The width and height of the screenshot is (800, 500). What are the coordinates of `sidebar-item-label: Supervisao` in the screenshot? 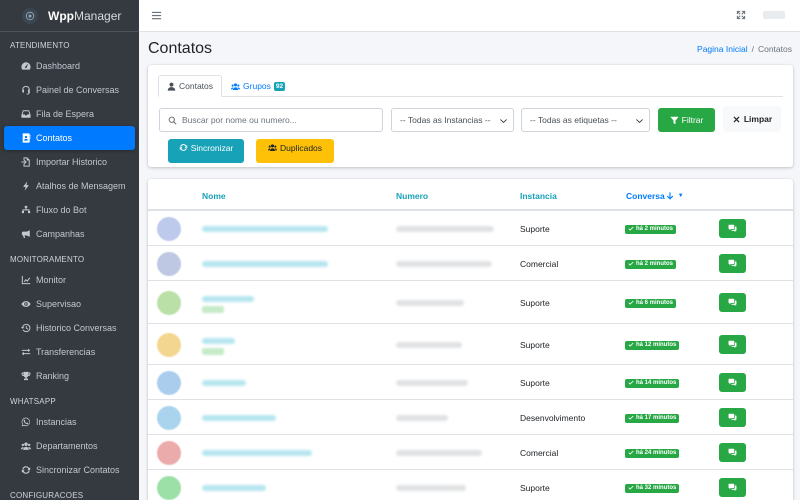 It's located at (59, 304).